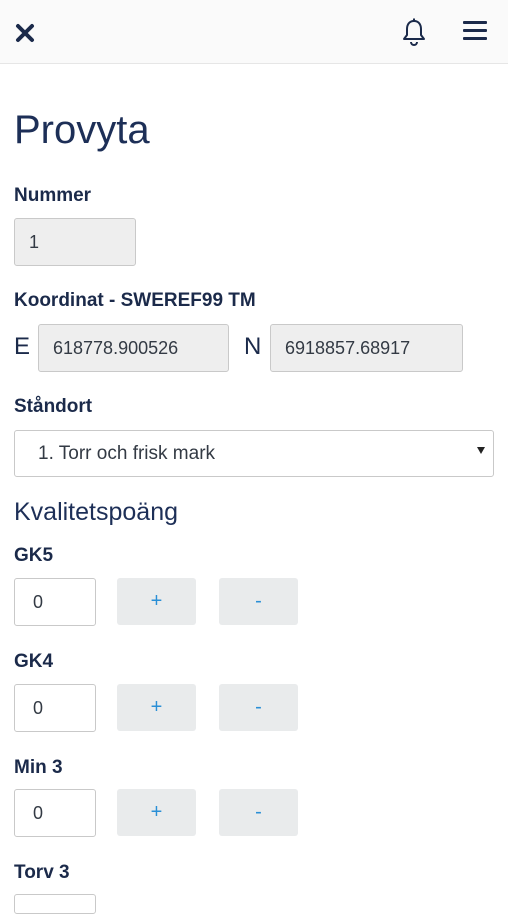  I want to click on torv3-label: Torv 3, so click(42, 872).